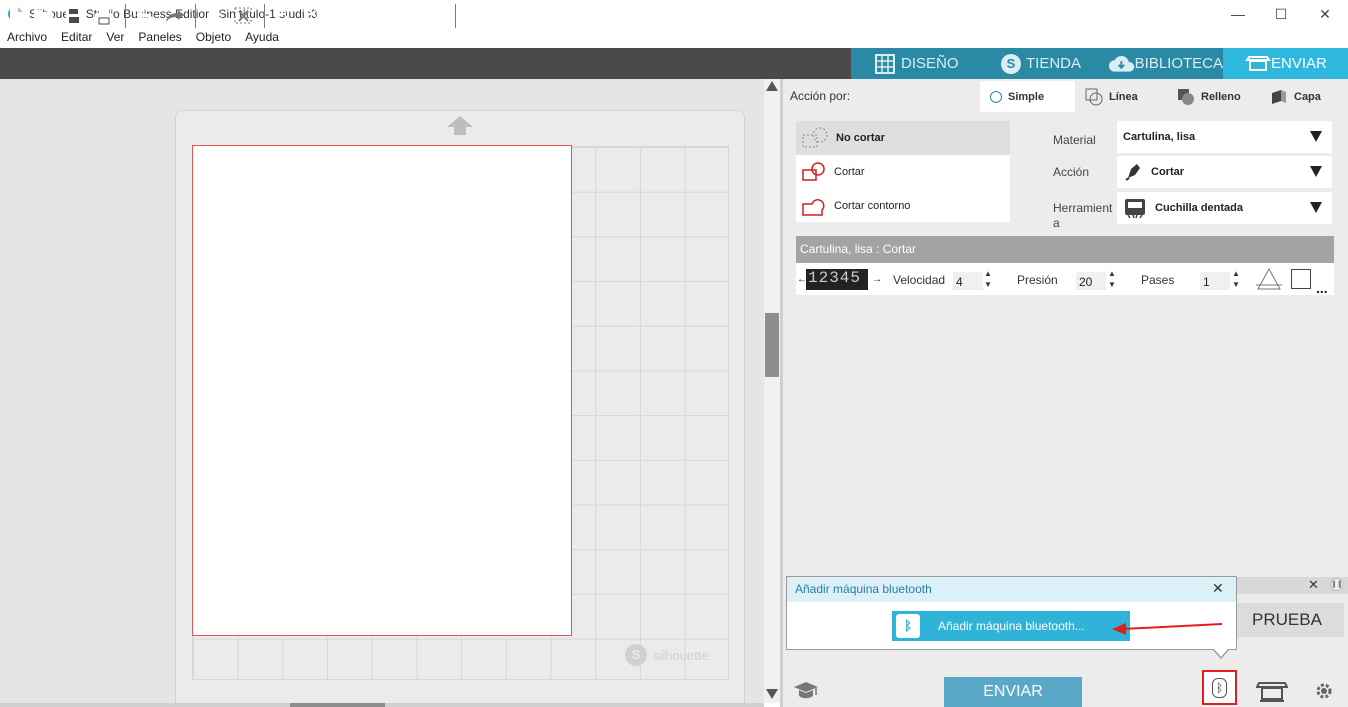  Describe the element at coordinates (1324, 692) in the screenshot. I see `settings-gear-icon` at that location.